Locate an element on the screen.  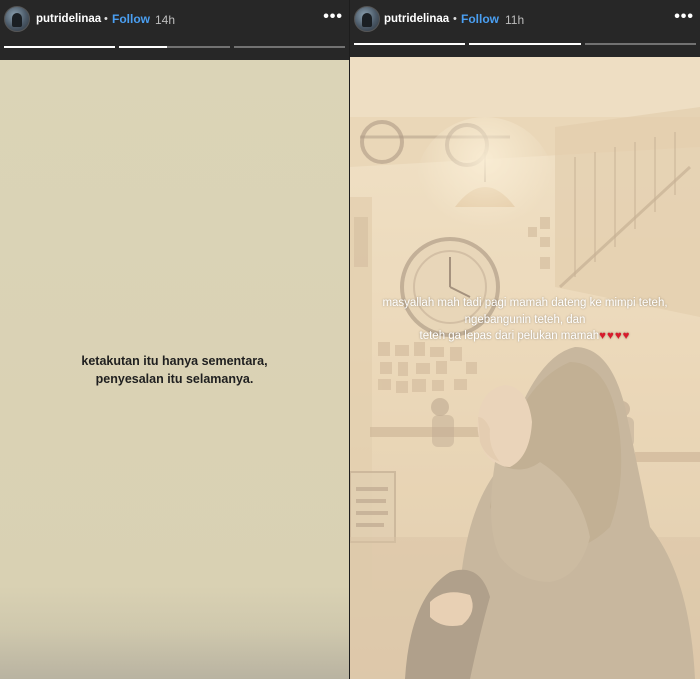
caption-line: ngebangunin teteh, dan is located at coordinates (525, 319).